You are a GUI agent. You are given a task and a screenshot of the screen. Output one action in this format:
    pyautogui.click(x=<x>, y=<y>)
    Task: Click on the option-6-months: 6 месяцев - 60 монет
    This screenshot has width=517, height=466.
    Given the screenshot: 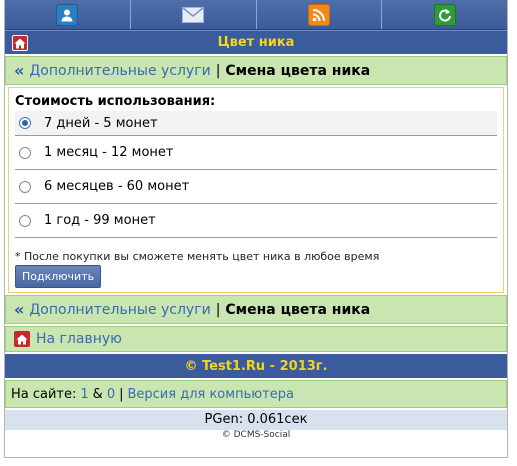 What is the action you would take?
    pyautogui.click(x=256, y=187)
    